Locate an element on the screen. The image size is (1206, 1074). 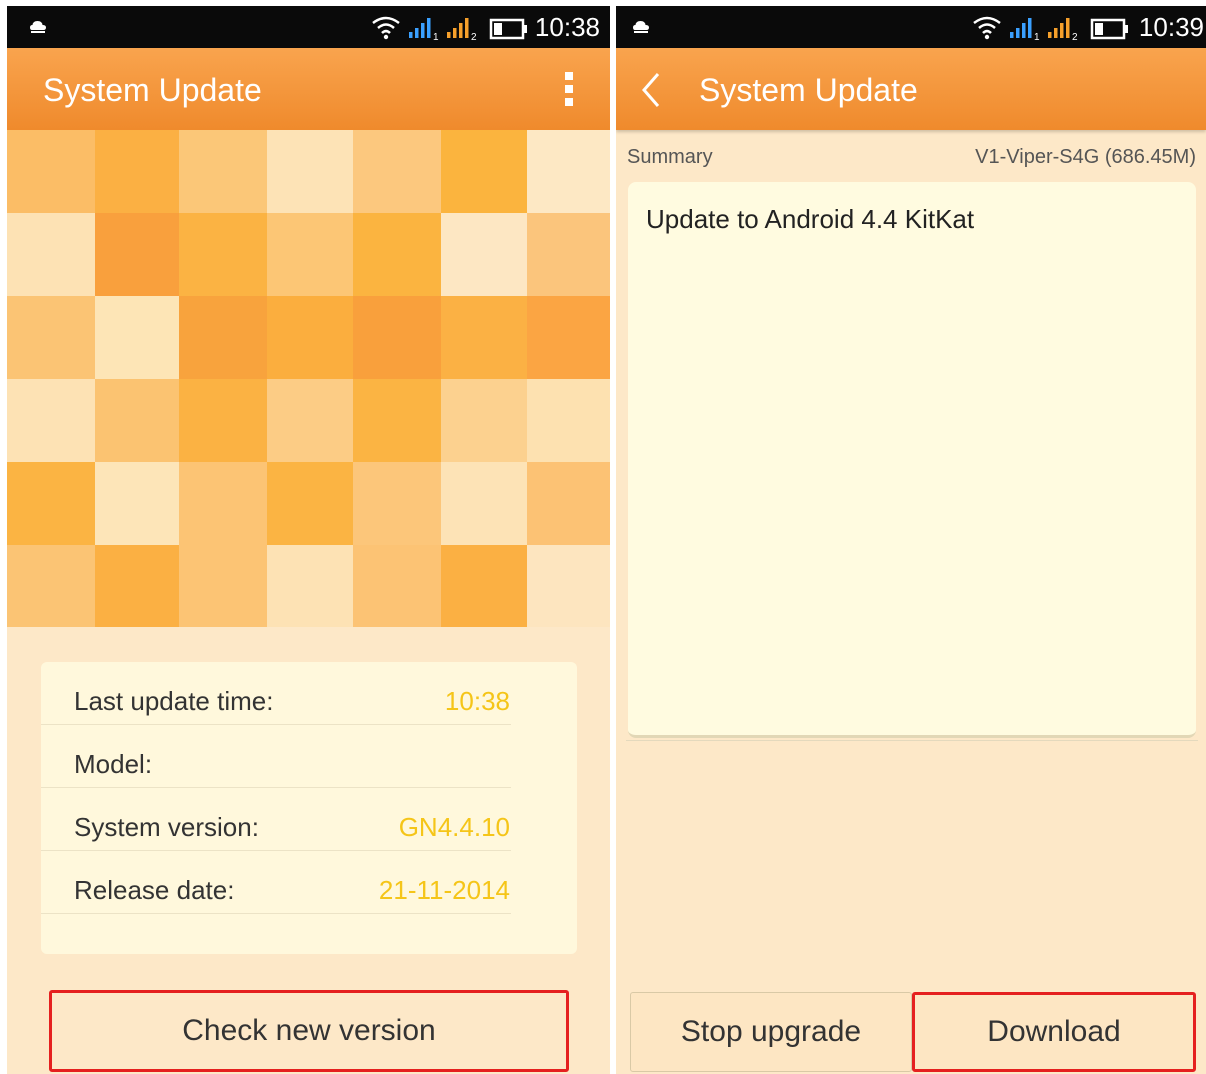
summary-label: Summary is located at coordinates (670, 157).